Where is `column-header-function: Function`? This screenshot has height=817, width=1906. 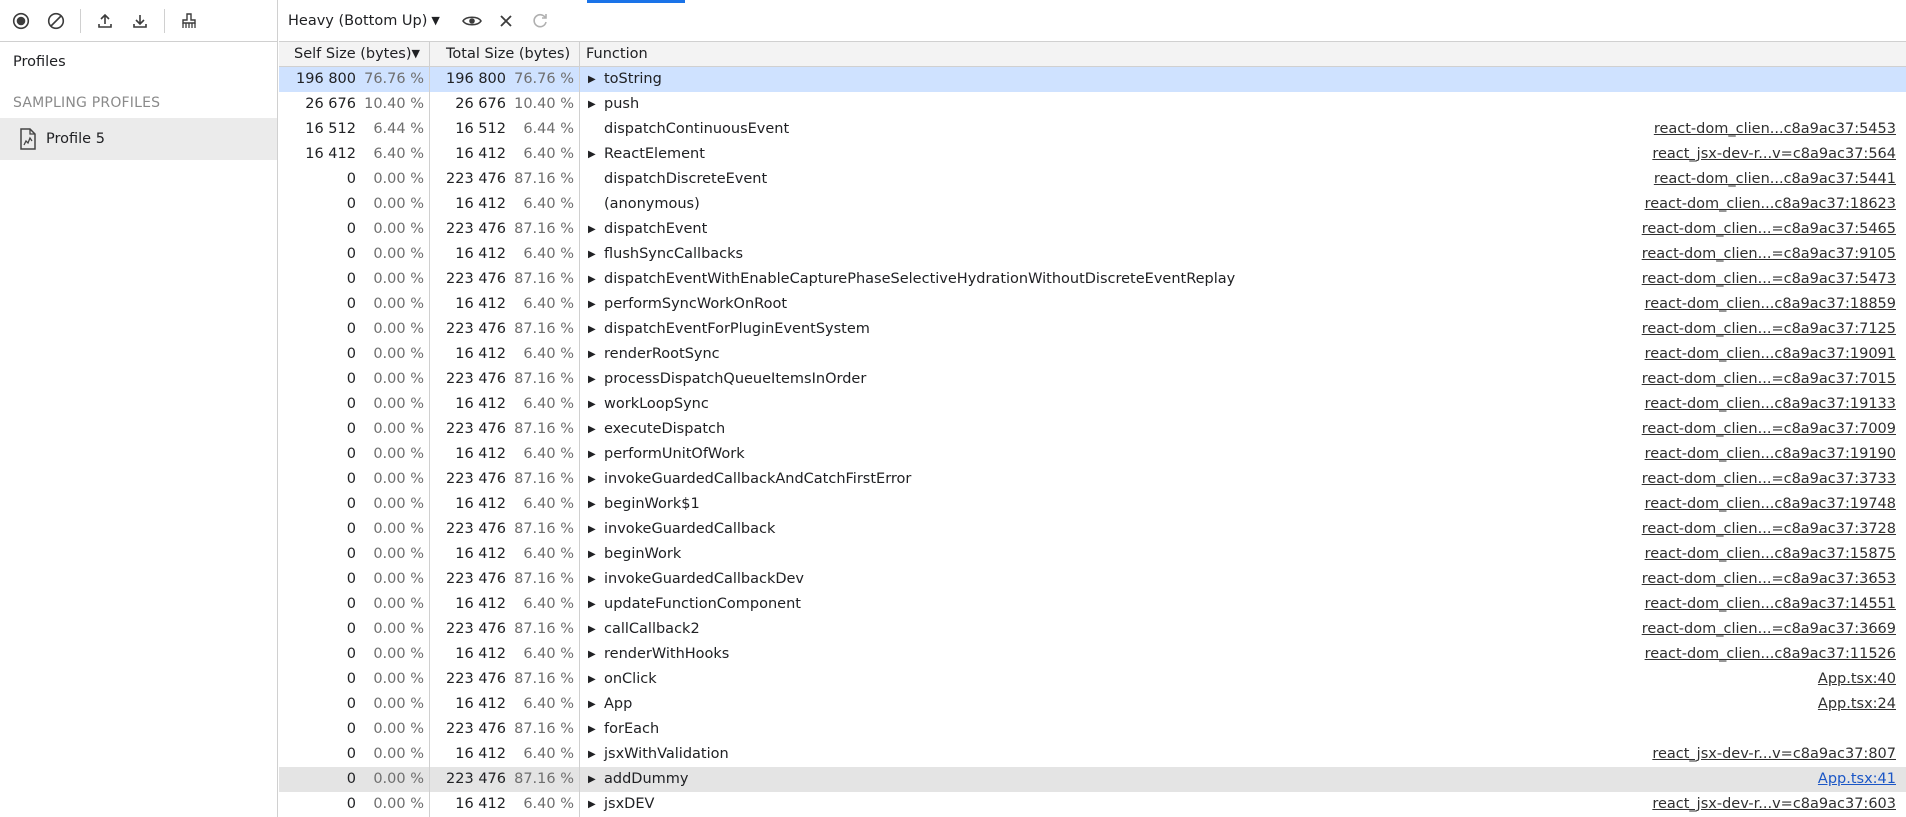
column-header-function: Function is located at coordinates (1243, 54).